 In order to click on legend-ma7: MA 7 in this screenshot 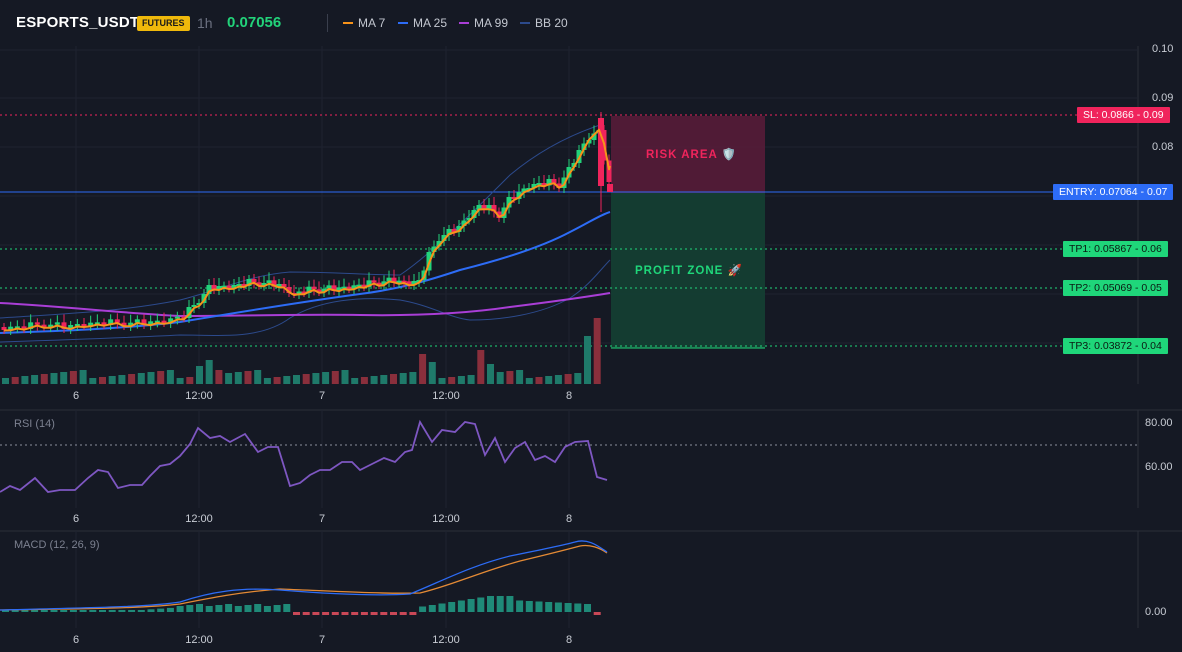, I will do `click(364, 23)`.